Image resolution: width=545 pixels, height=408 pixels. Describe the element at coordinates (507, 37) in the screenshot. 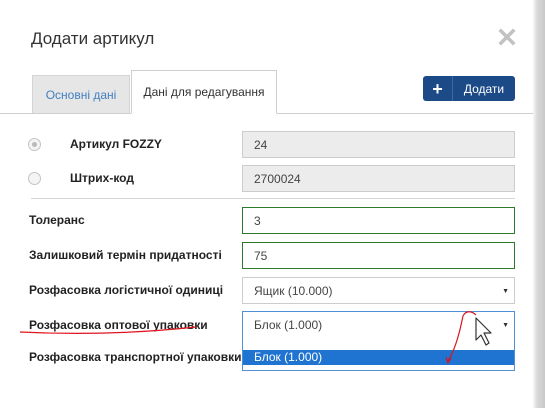

I see `close-icon` at that location.